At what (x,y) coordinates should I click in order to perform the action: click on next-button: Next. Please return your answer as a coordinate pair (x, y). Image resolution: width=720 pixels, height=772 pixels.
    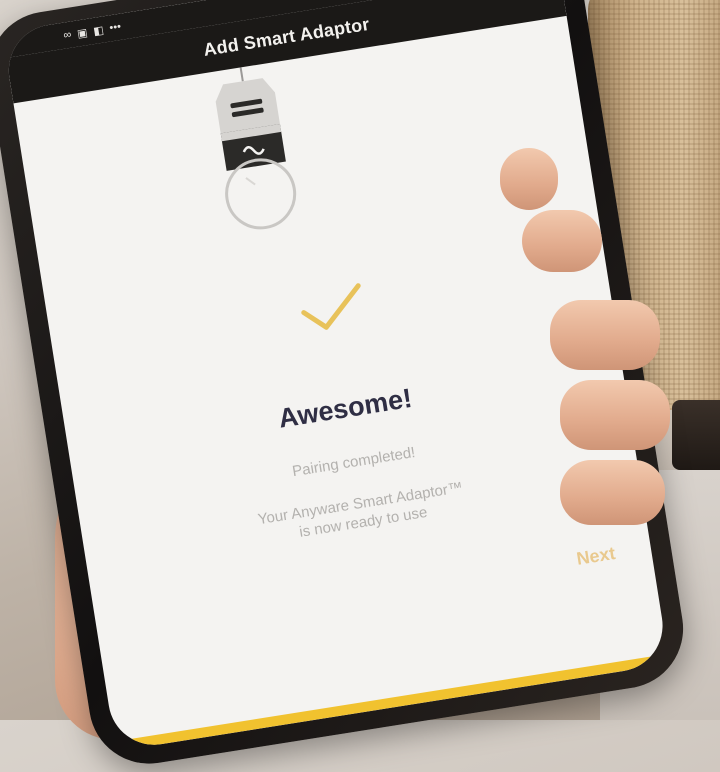
    Looking at the image, I should click on (596, 556).